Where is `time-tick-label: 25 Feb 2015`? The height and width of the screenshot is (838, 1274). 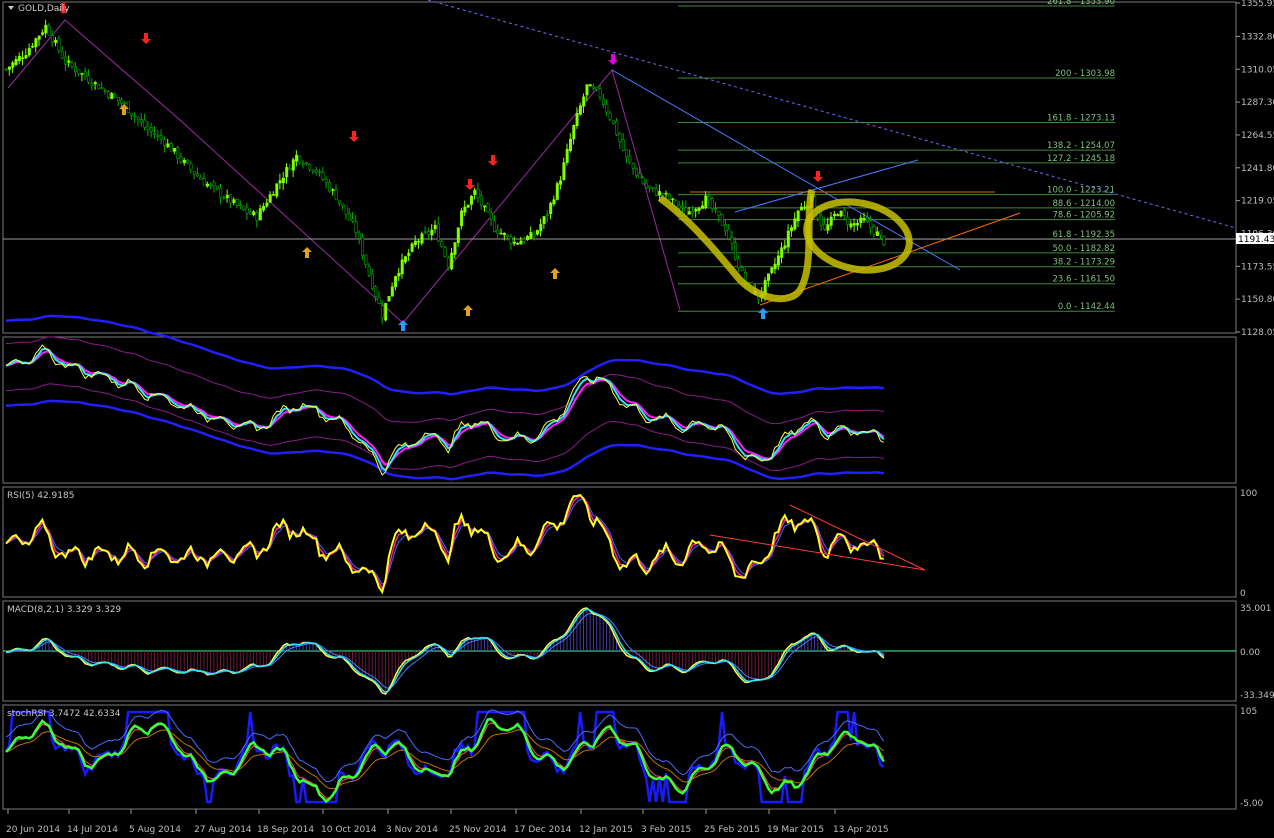
time-tick-label: 25 Feb 2015 is located at coordinates (732, 830).